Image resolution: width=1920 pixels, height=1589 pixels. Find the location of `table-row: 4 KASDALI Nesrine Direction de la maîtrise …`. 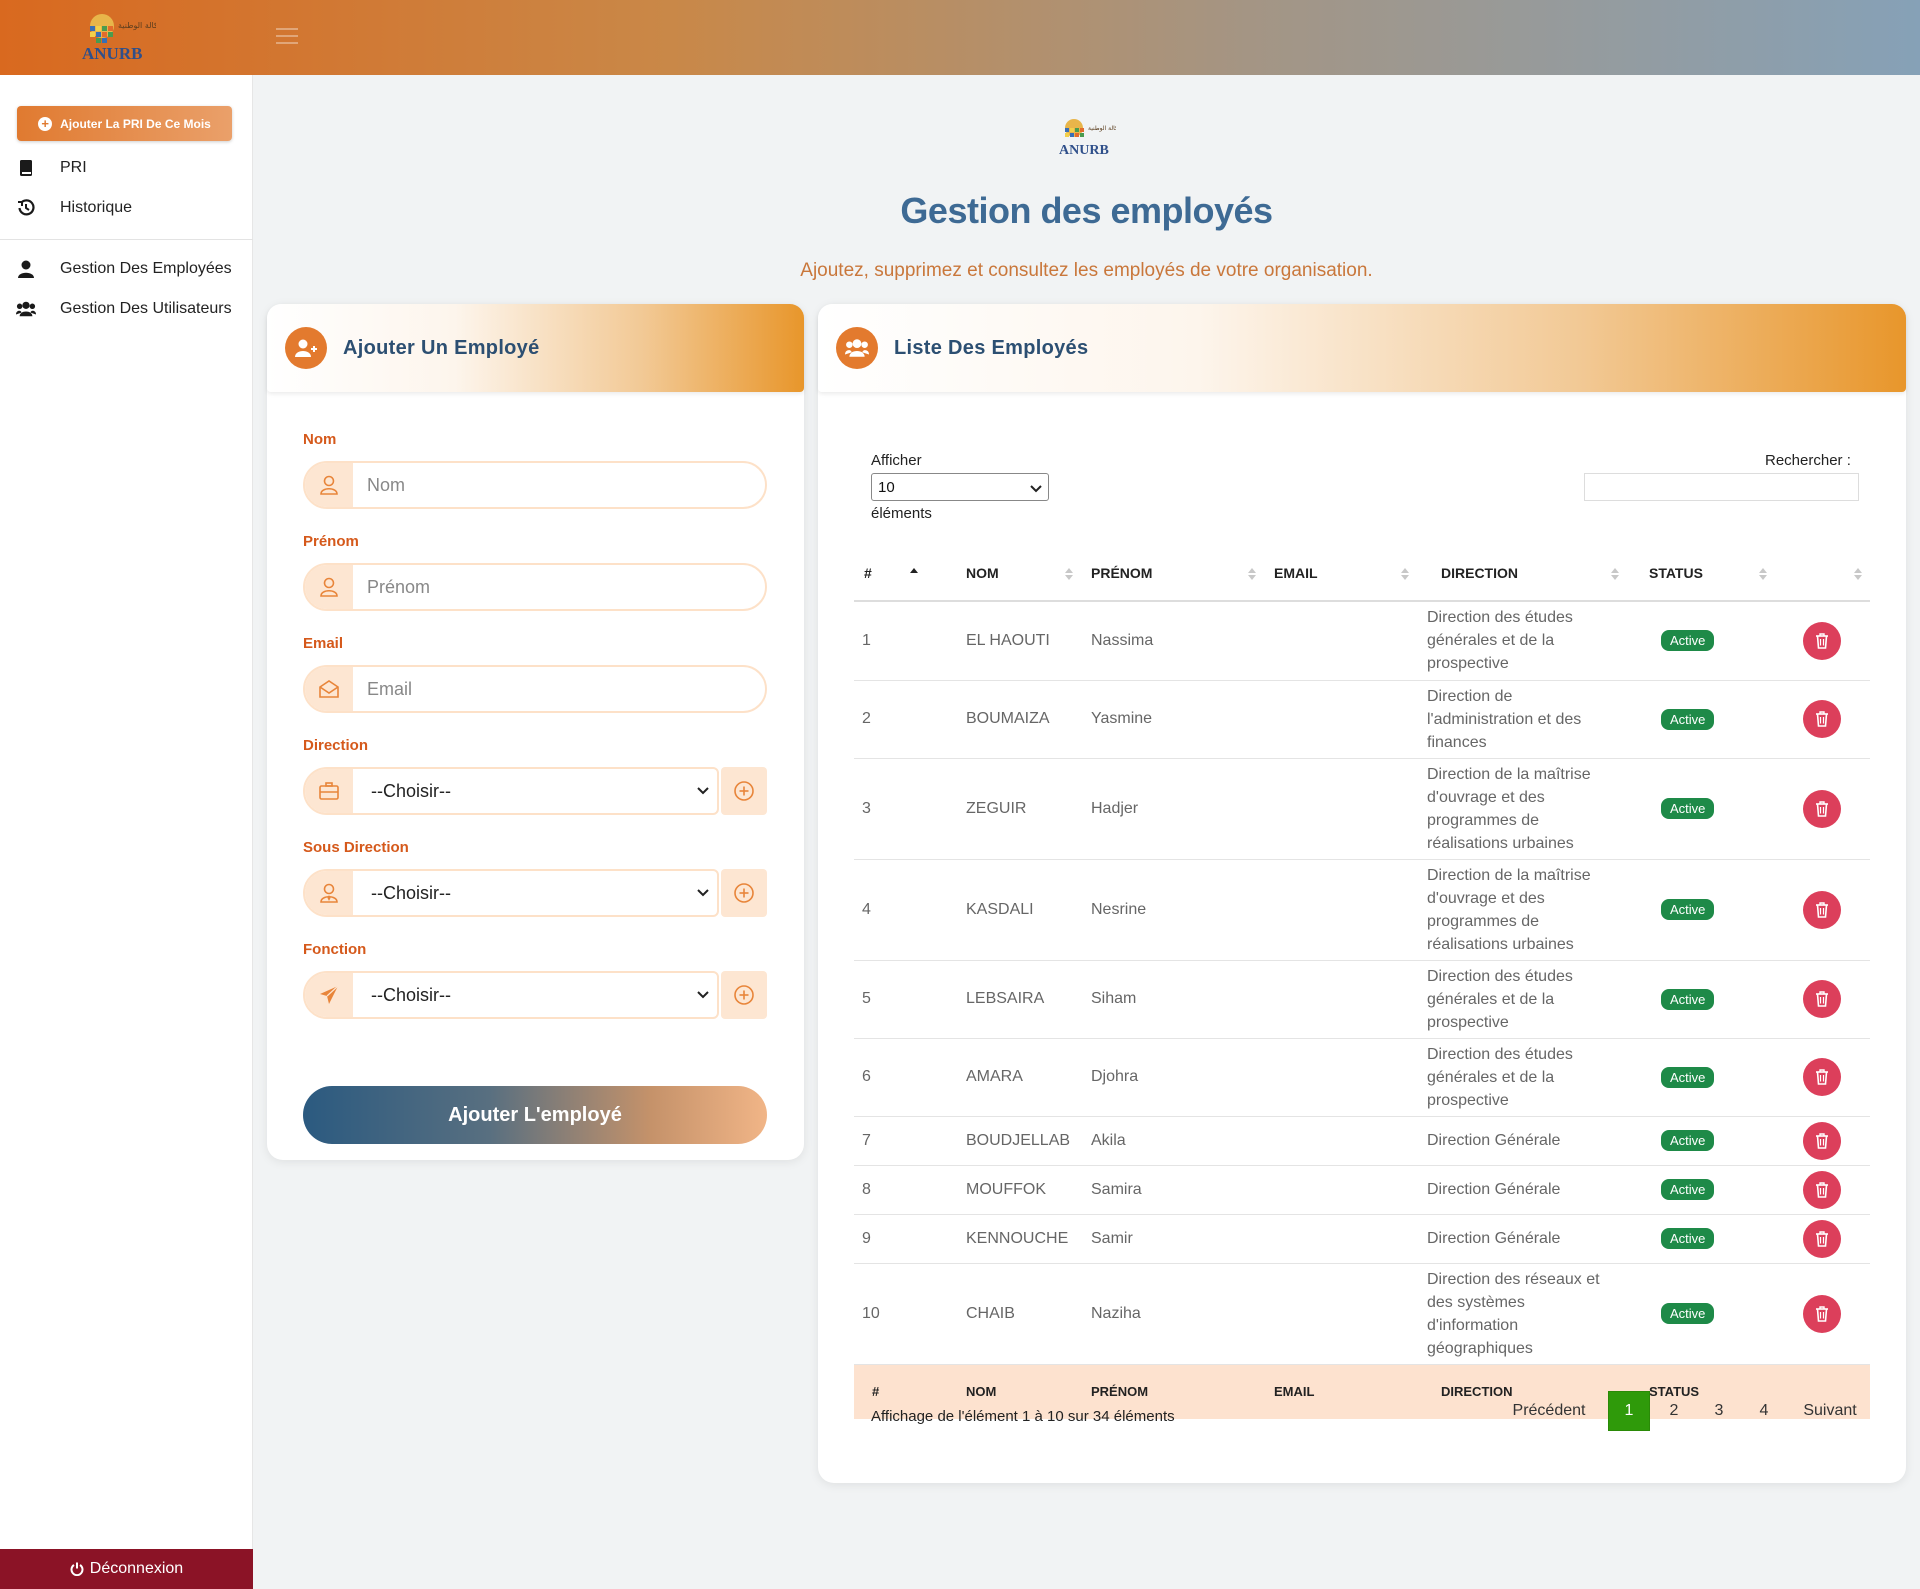

table-row: 4 KASDALI Nesrine Direction de la maîtrise … is located at coordinates (1362, 910).